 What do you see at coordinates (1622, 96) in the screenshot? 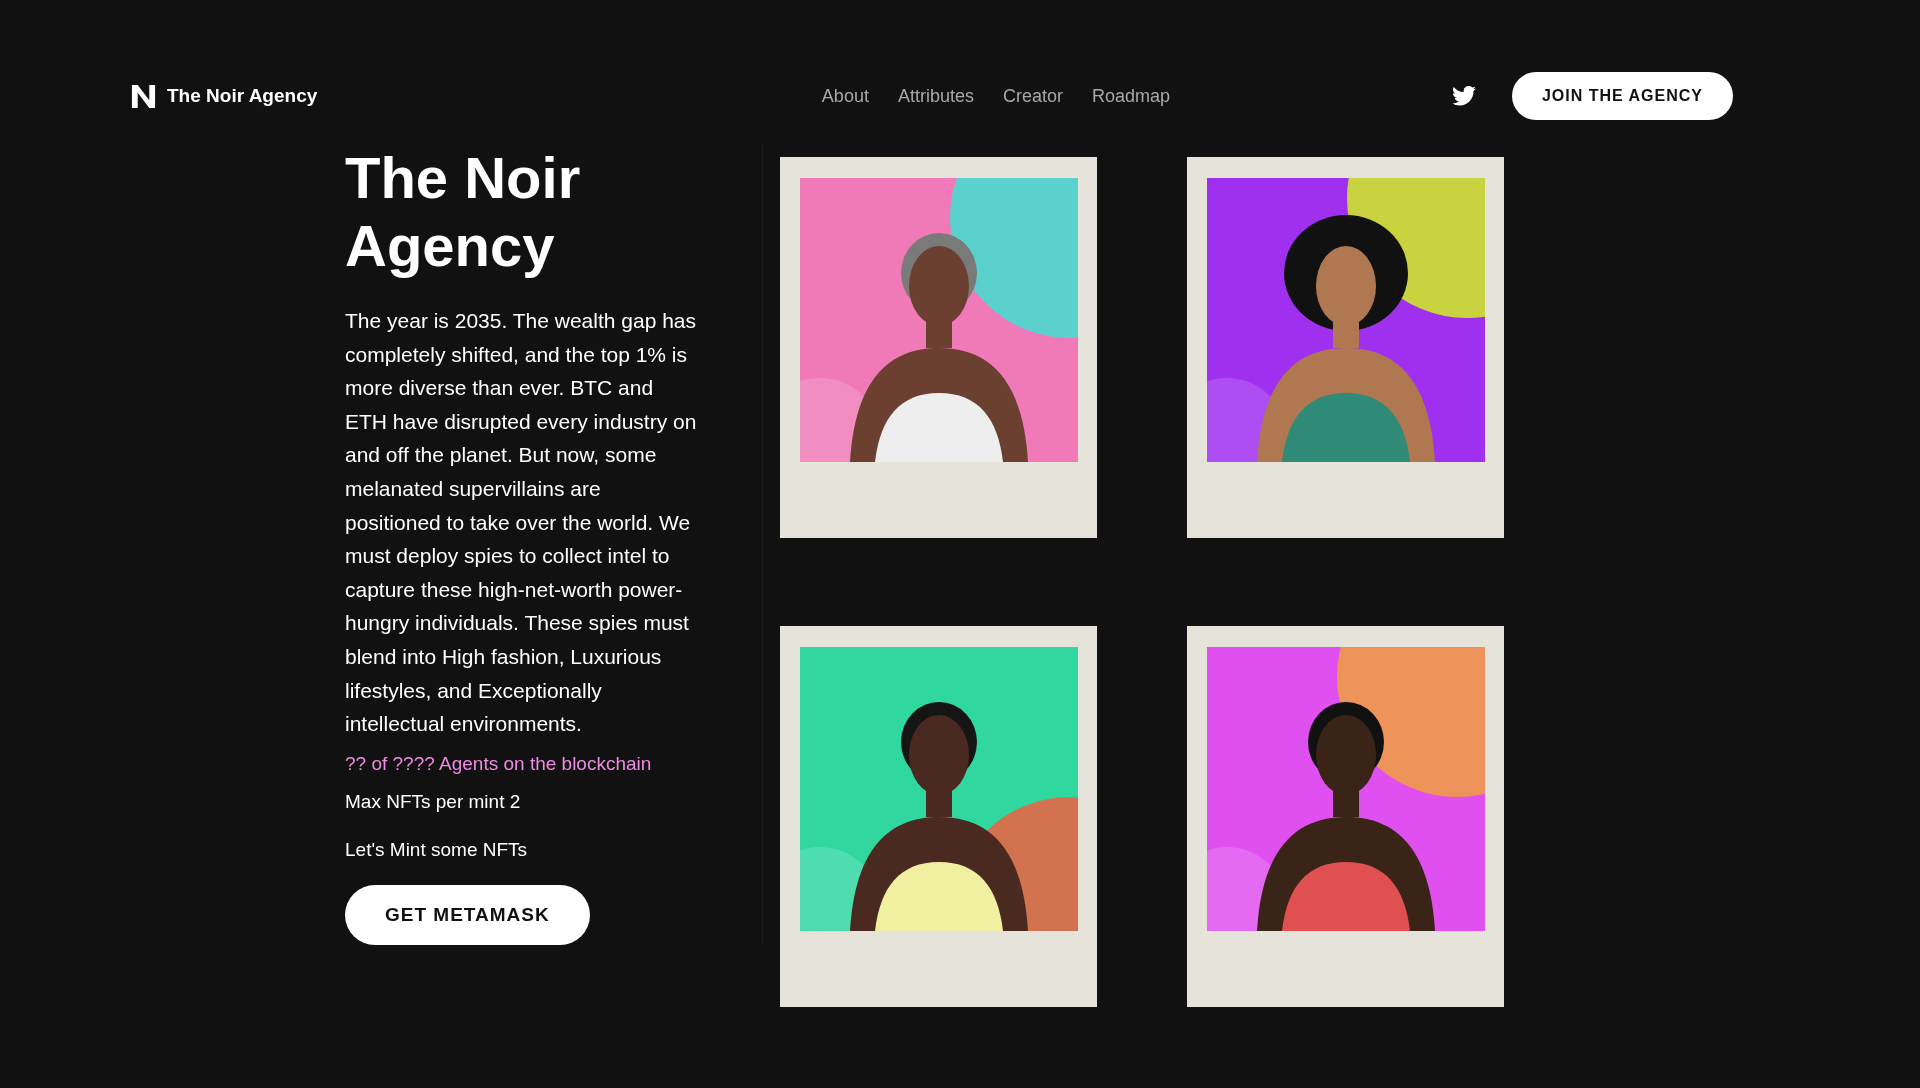
I see `join-button: JOIN THE AGENCY` at bounding box center [1622, 96].